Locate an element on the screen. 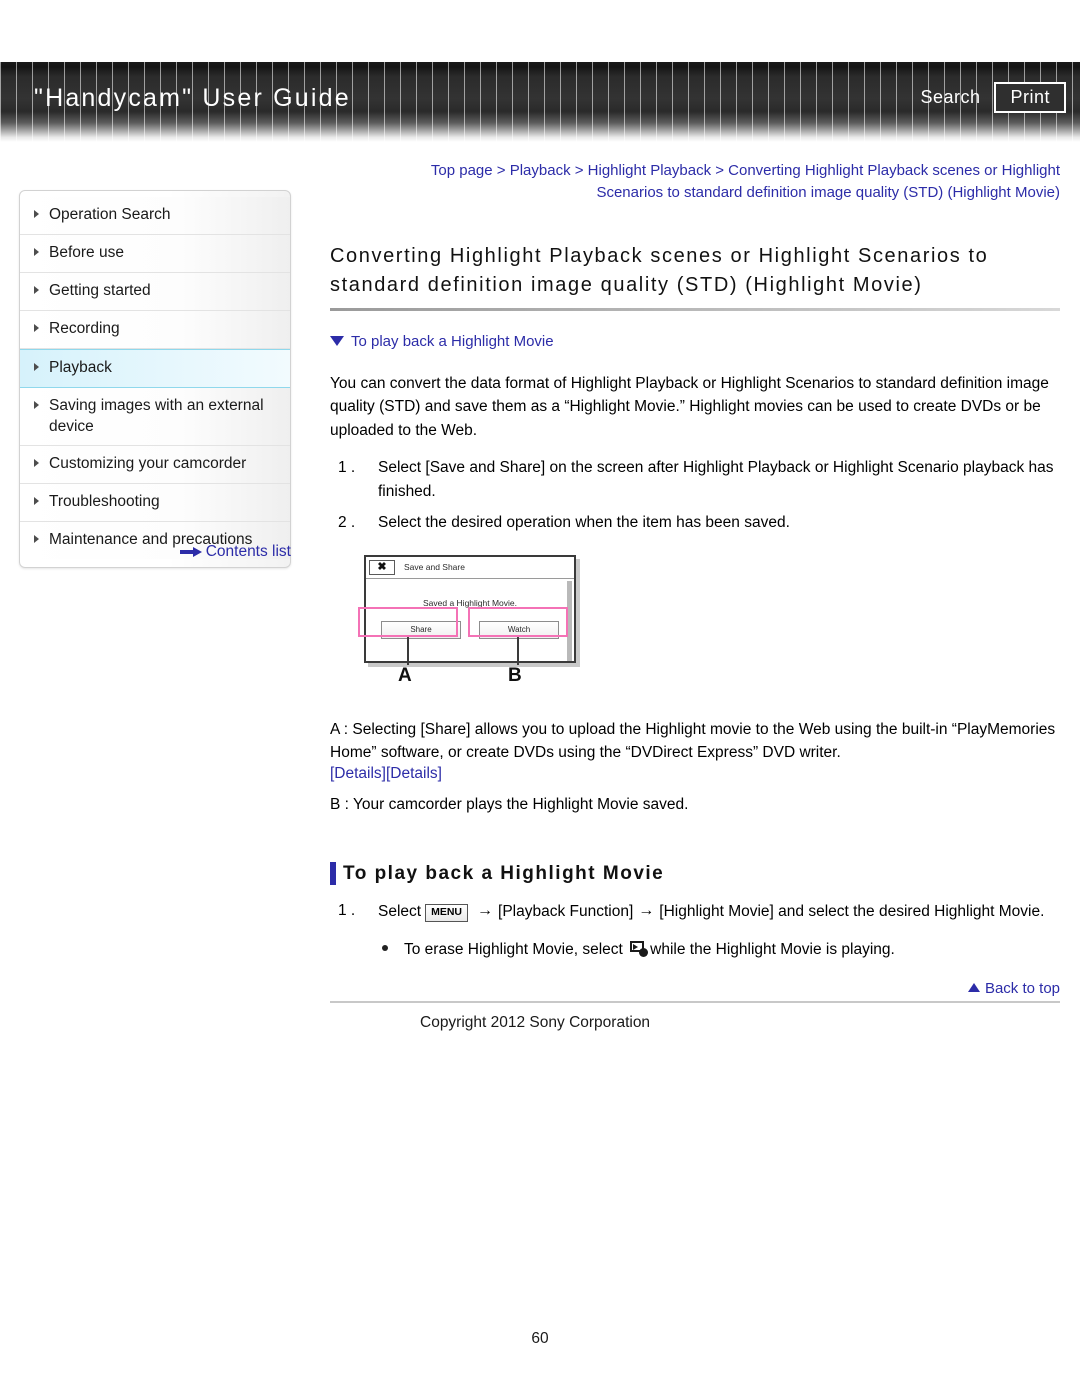 The image size is (1080, 1397). step-mid: [Playback Function] is located at coordinates (566, 912).